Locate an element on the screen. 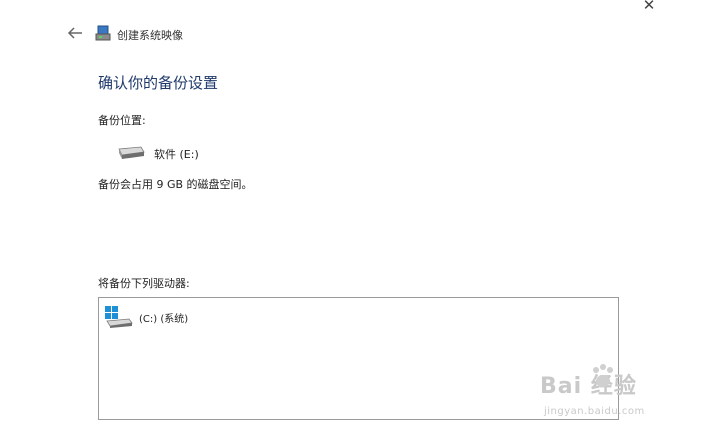 This screenshot has height=440, width=709. system-image-backup-icon is located at coordinates (103, 33).